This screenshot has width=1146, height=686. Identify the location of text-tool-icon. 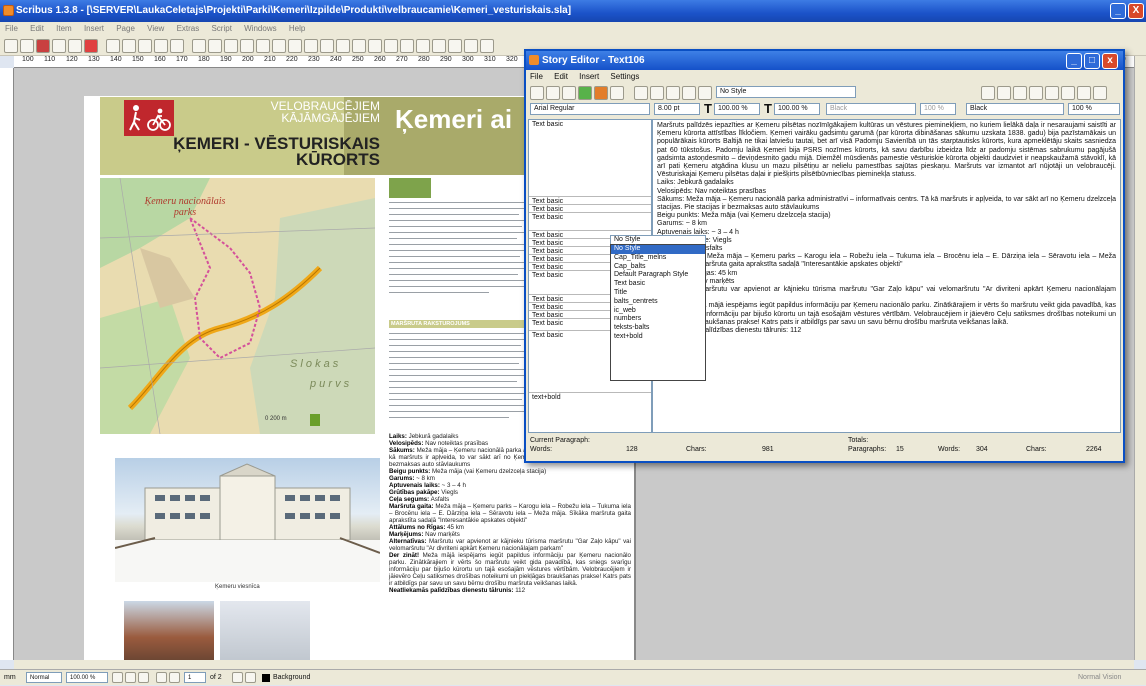
(471, 46).